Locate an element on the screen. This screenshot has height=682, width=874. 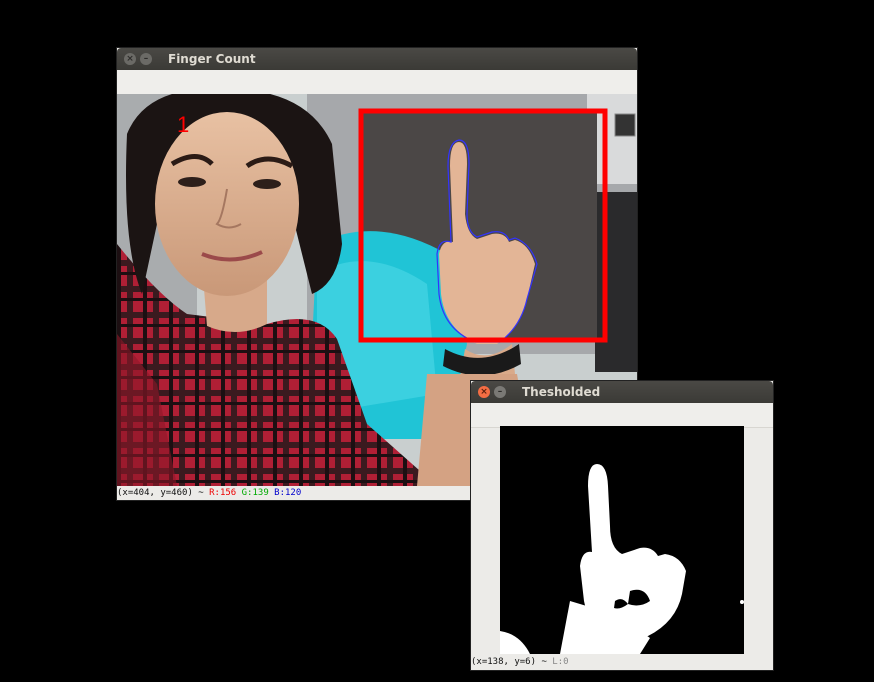
finger-count-label: 1 is located at coordinates (183, 124).